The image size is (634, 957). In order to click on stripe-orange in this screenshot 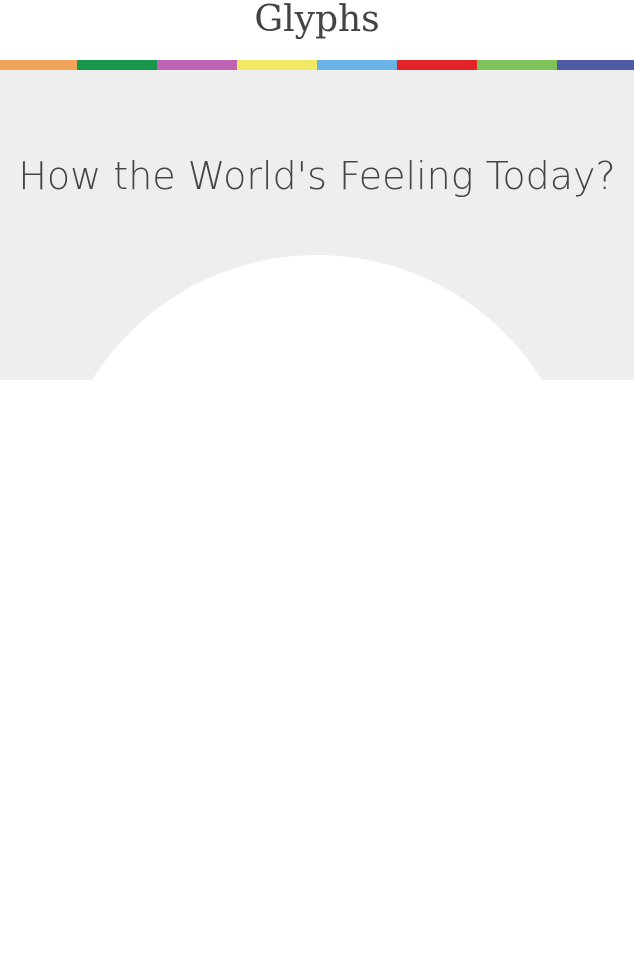, I will do `click(38, 65)`.